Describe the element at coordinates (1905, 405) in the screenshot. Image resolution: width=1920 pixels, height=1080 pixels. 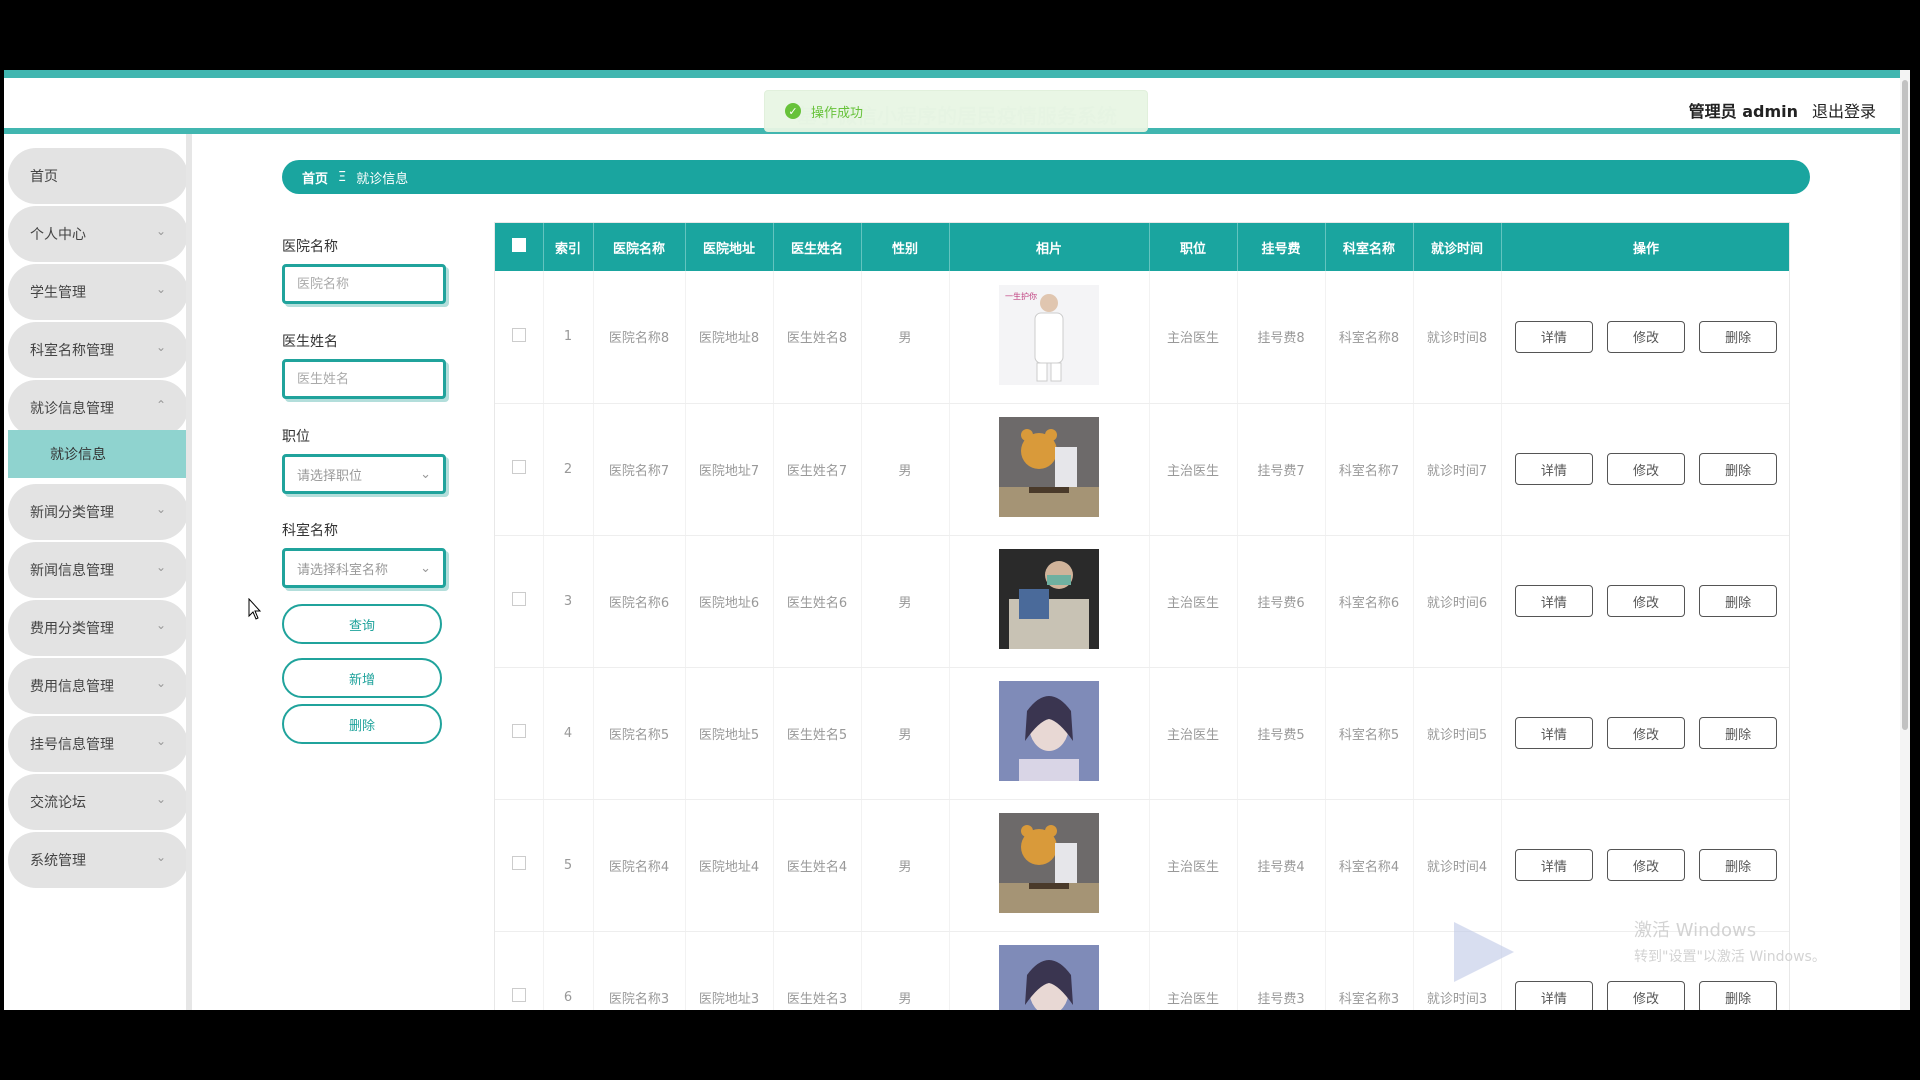
I see `scrollbar-thumb` at that location.